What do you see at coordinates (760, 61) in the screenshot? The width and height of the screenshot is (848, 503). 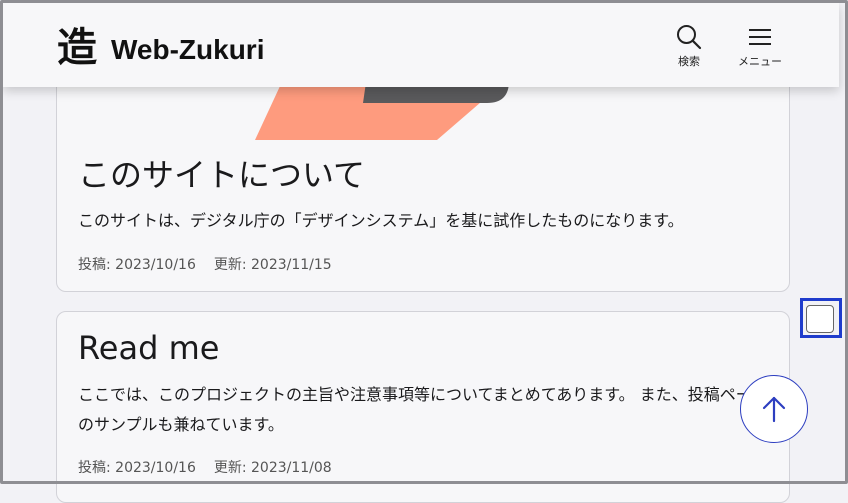 I see `menu-label: メニュー` at bounding box center [760, 61].